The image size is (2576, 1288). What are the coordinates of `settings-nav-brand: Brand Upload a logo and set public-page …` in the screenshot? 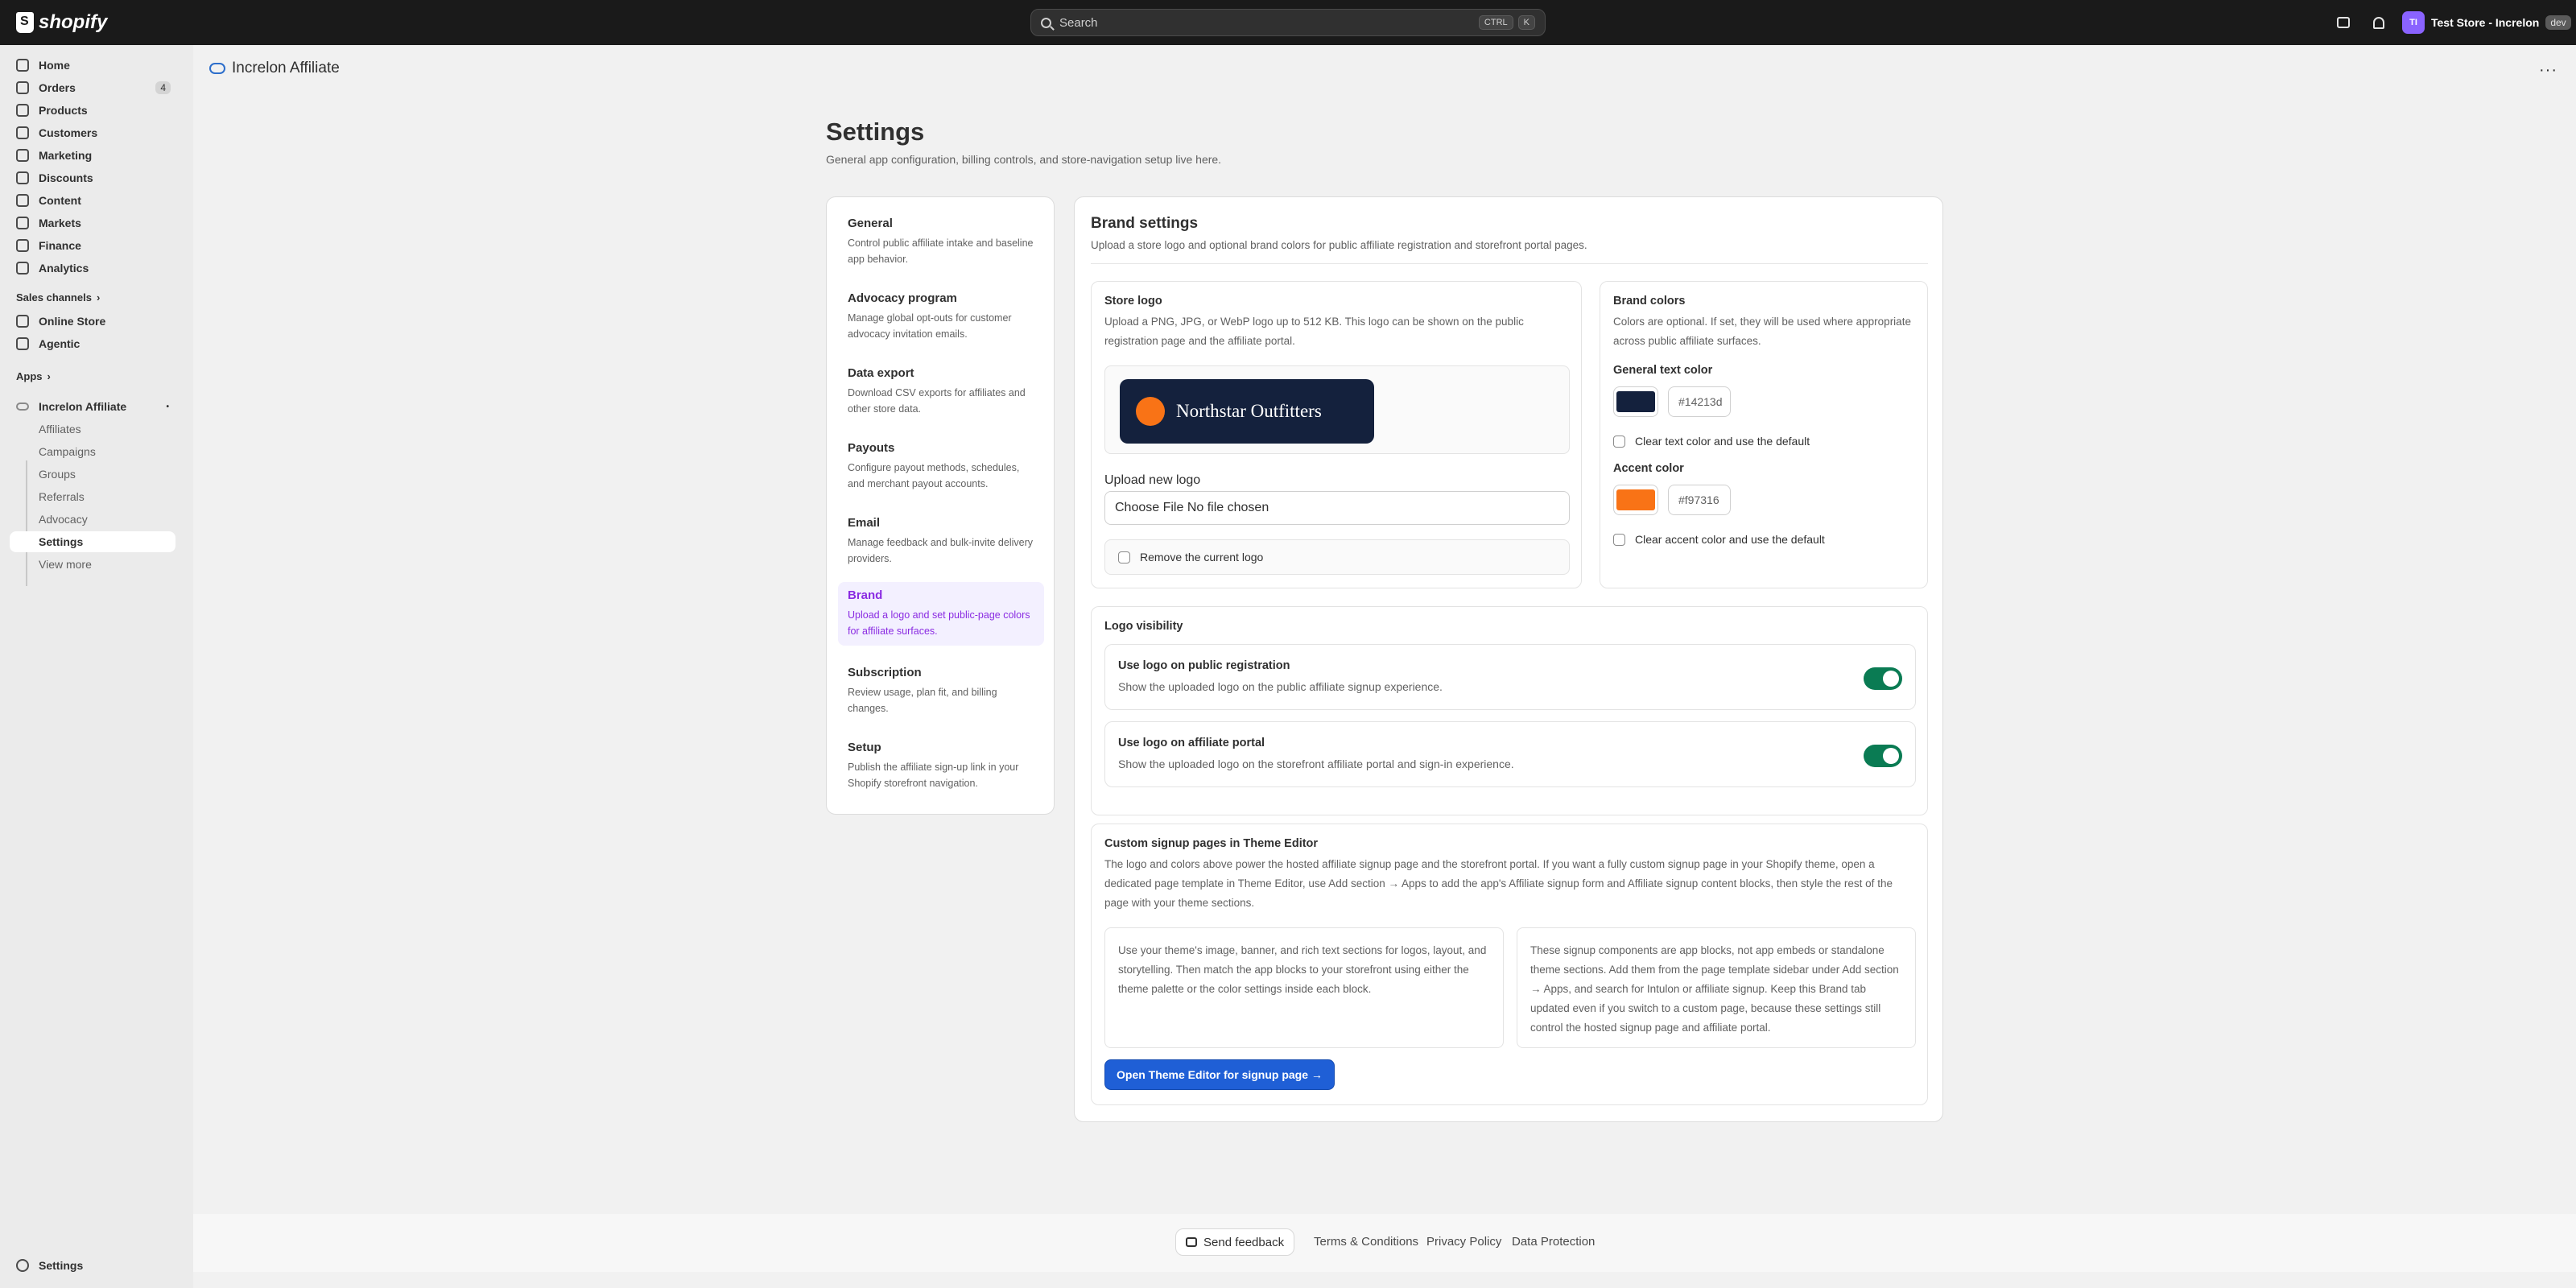 It's located at (941, 614).